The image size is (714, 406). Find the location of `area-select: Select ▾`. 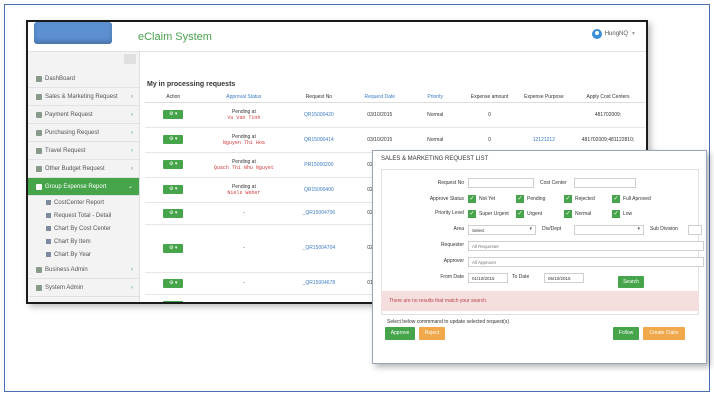

area-select: Select ▾ is located at coordinates (502, 230).